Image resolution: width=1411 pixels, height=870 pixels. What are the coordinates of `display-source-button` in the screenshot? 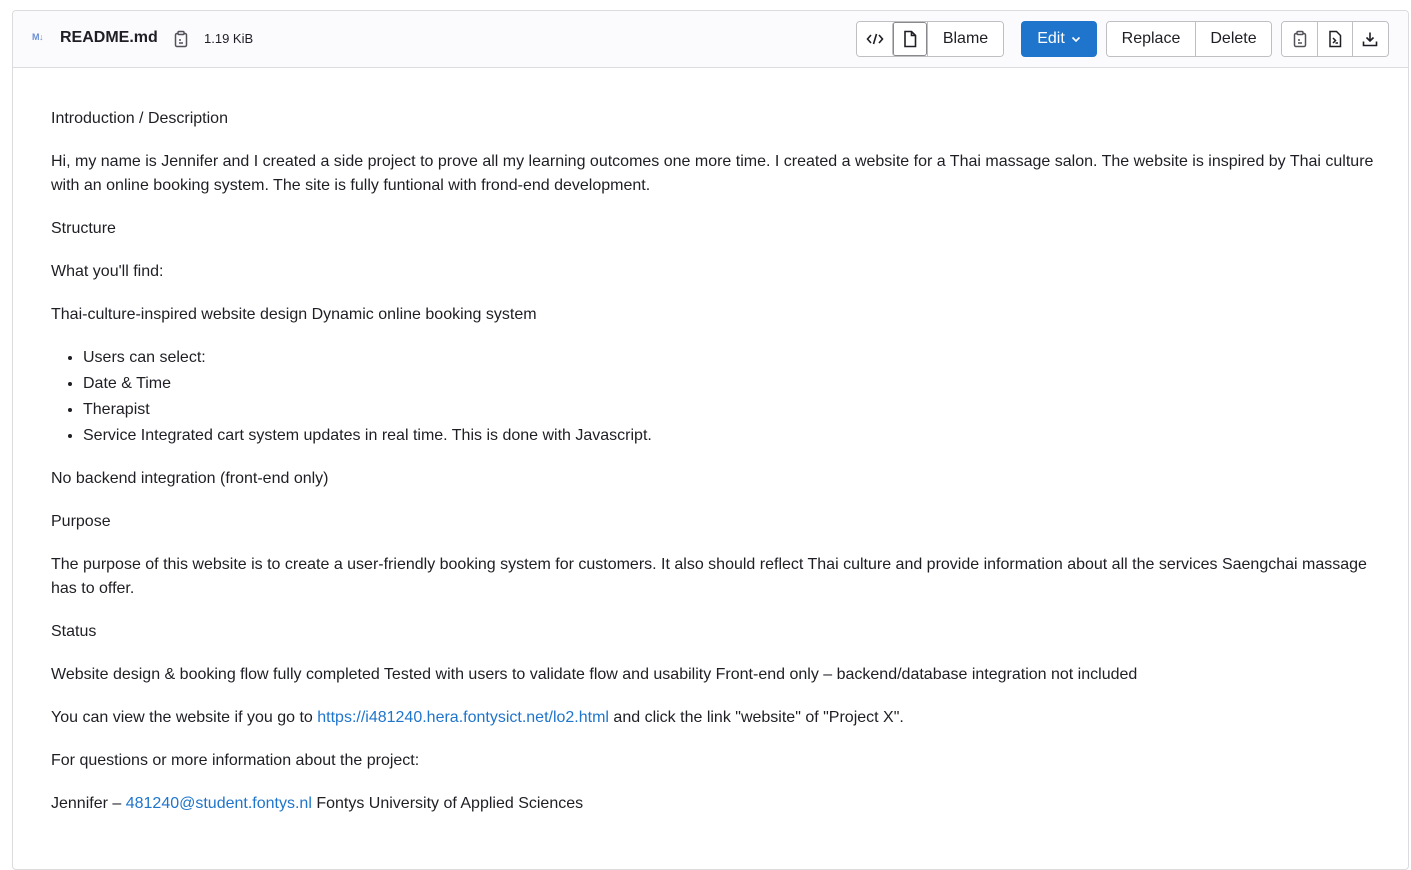 It's located at (874, 39).